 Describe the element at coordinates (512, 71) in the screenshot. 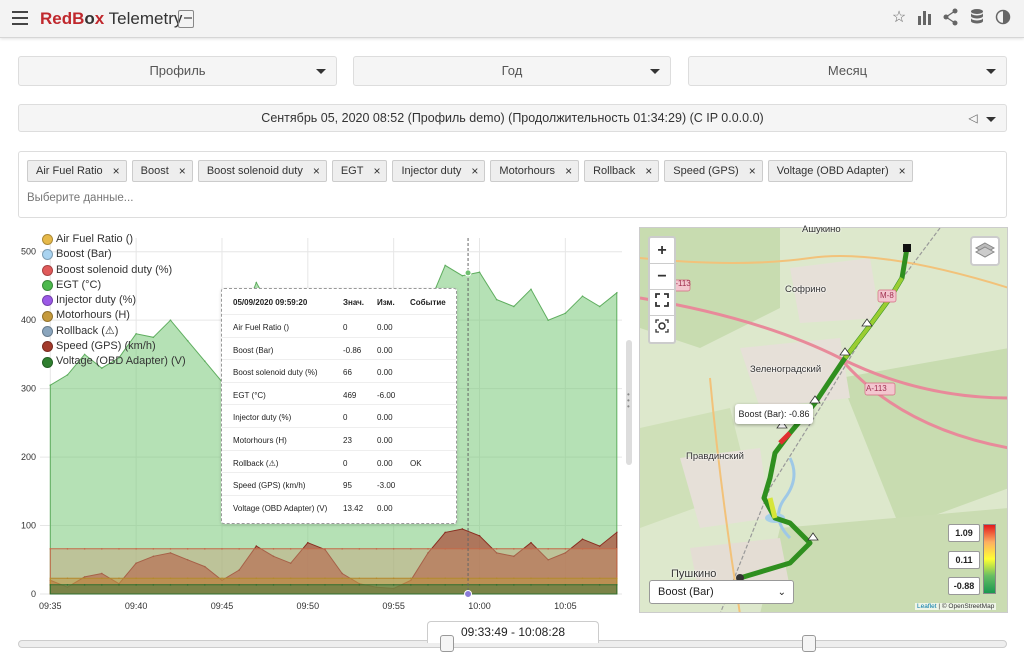

I see `year-select: Год` at that location.